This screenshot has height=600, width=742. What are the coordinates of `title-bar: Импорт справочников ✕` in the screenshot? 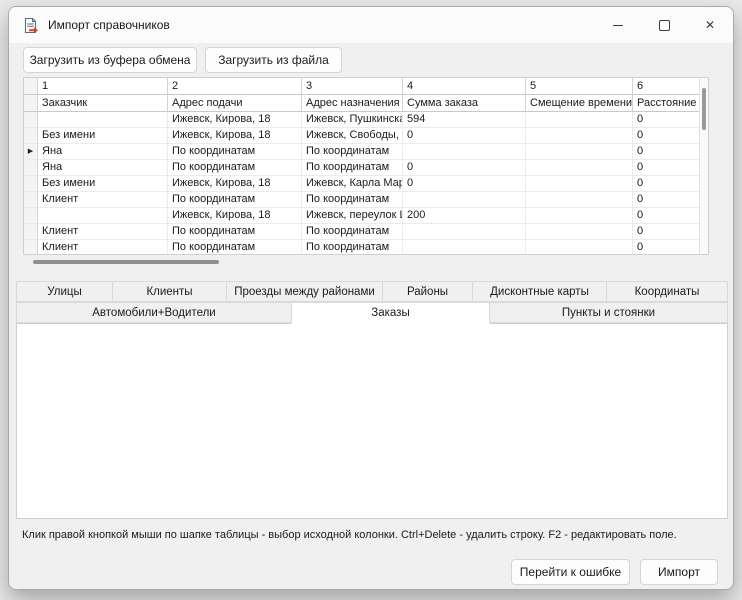 It's located at (371, 25).